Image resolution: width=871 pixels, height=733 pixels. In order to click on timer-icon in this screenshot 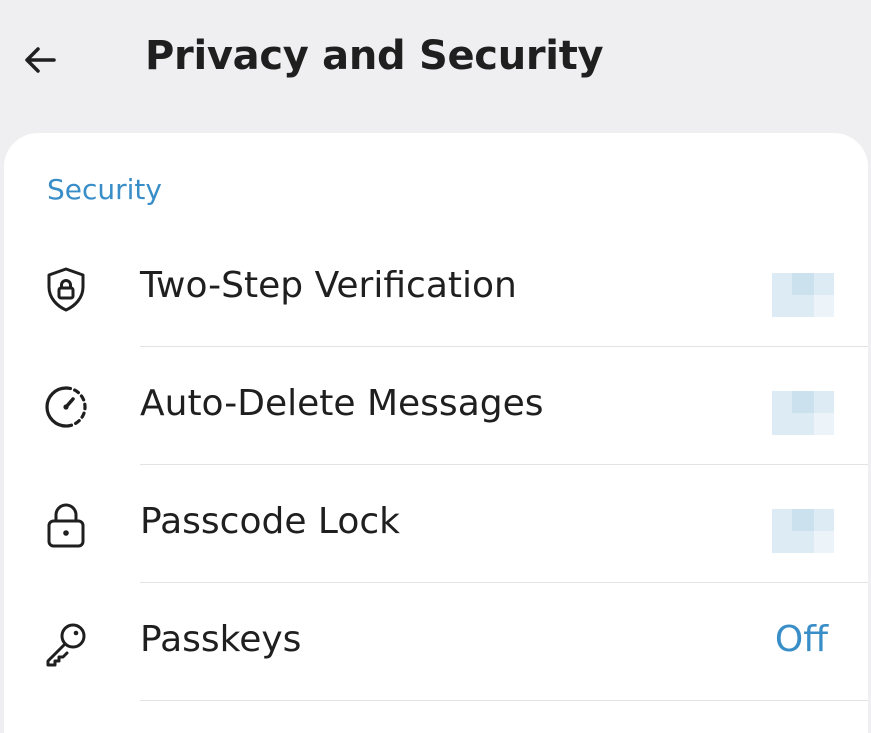, I will do `click(66, 407)`.